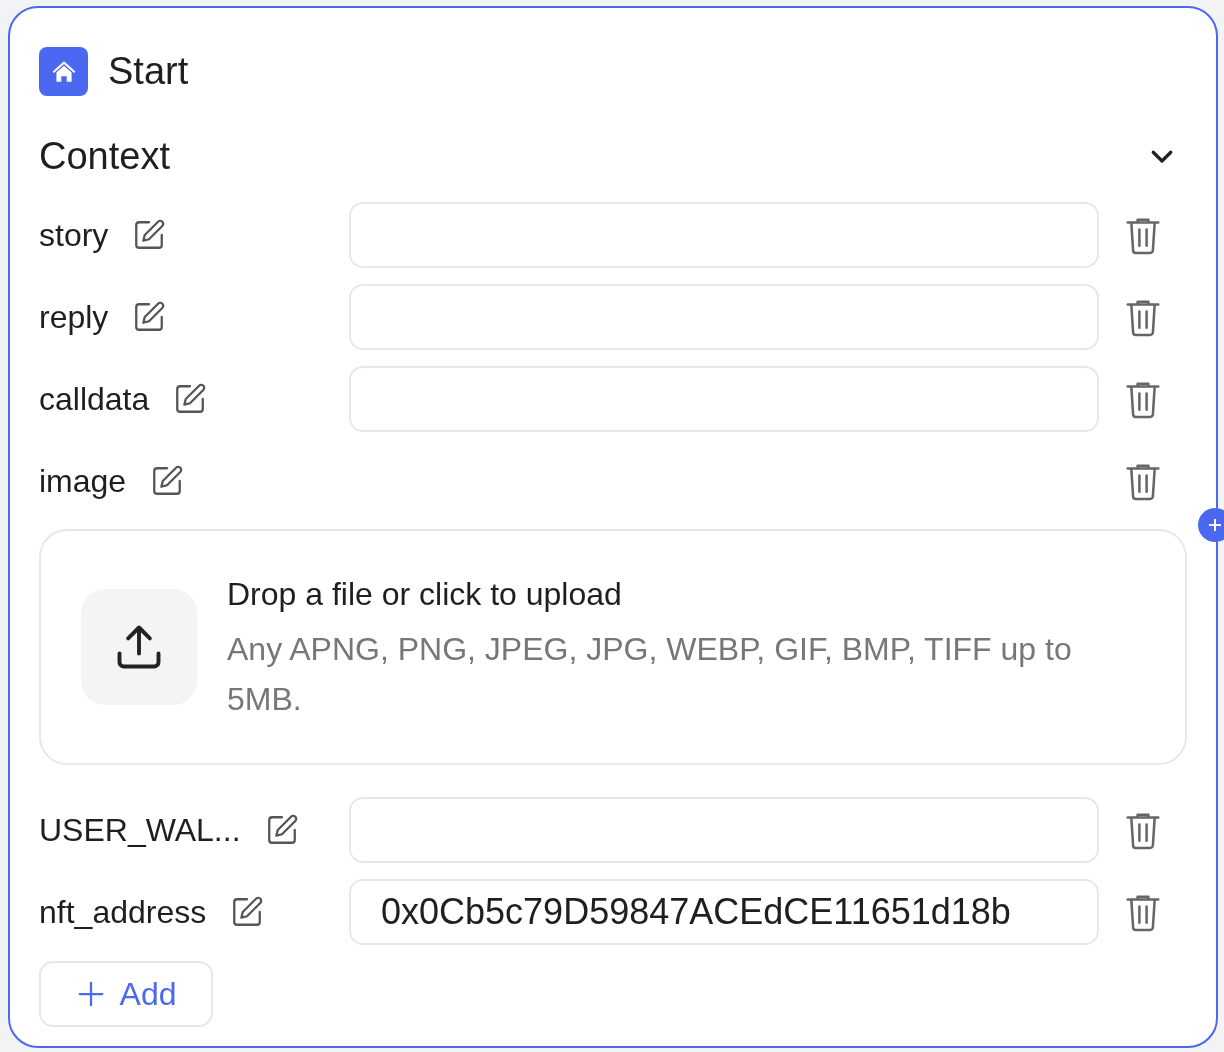 The image size is (1224, 1052). Describe the element at coordinates (148, 71) in the screenshot. I see `node-title: Start` at that location.